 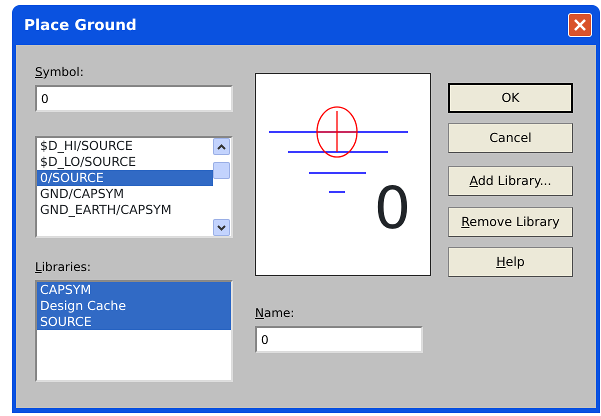 I want to click on list-item: SOURCE, so click(x=134, y=322).